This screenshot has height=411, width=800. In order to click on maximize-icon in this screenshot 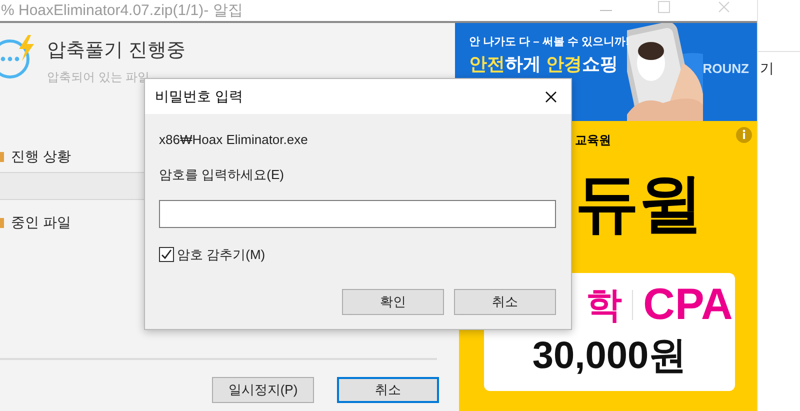, I will do `click(664, 6)`.